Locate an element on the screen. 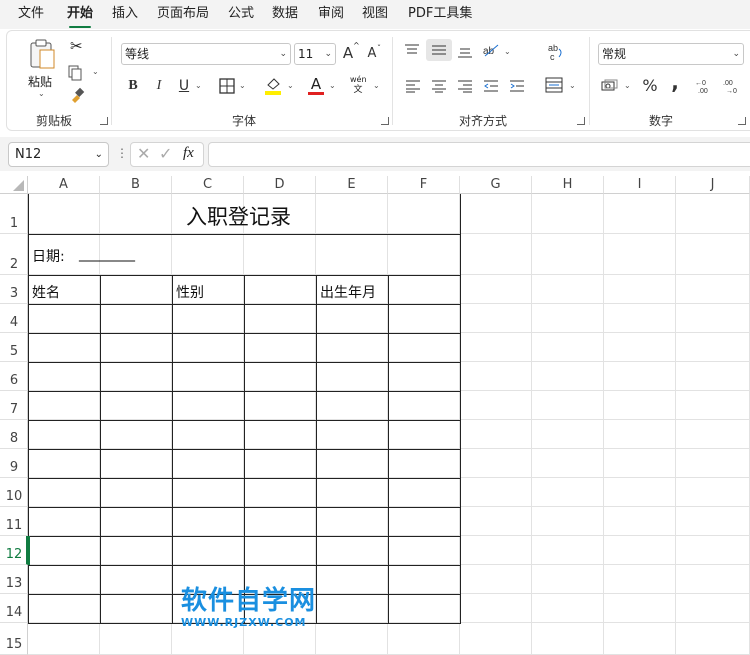  formula-input is located at coordinates (479, 154).